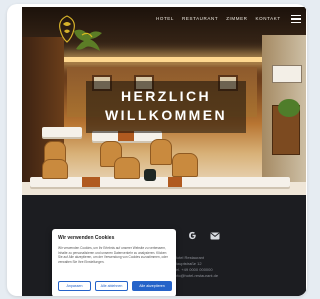 This screenshot has height=299, width=320. What do you see at coordinates (67, 29) in the screenshot?
I see `logo-icon` at bounding box center [67, 29].